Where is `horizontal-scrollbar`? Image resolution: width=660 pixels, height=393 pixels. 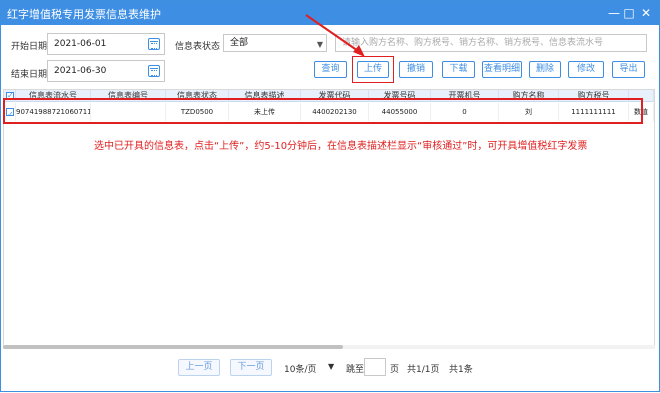 horizontal-scrollbar is located at coordinates (329, 347).